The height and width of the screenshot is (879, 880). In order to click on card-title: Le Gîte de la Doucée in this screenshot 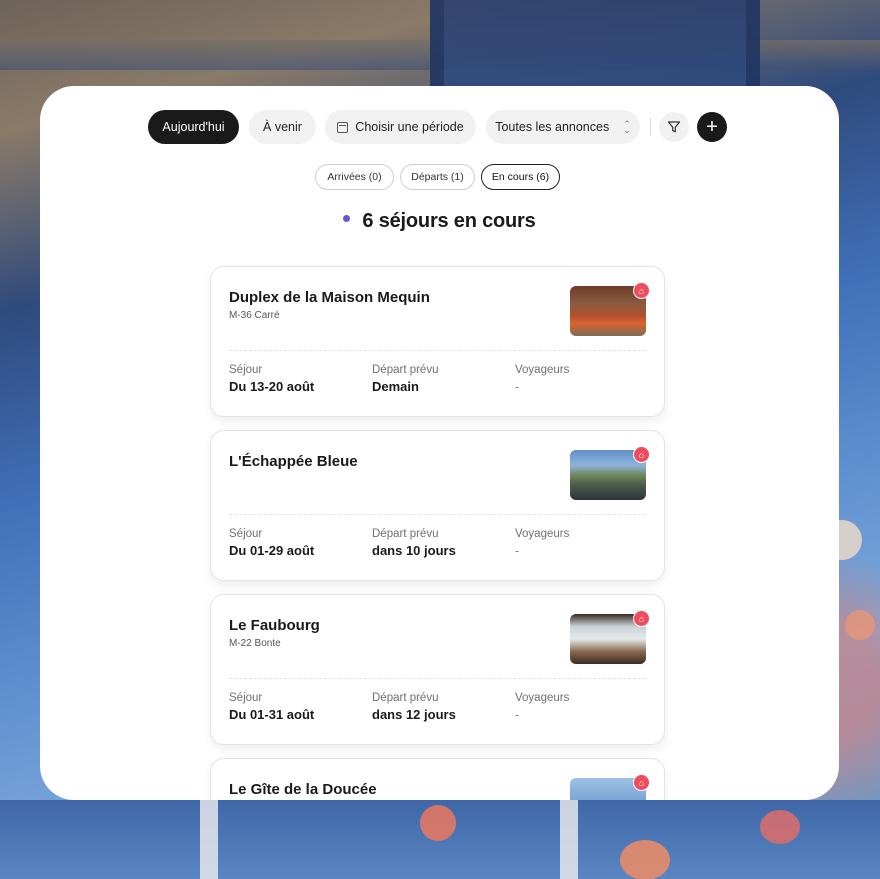, I will do `click(303, 789)`.